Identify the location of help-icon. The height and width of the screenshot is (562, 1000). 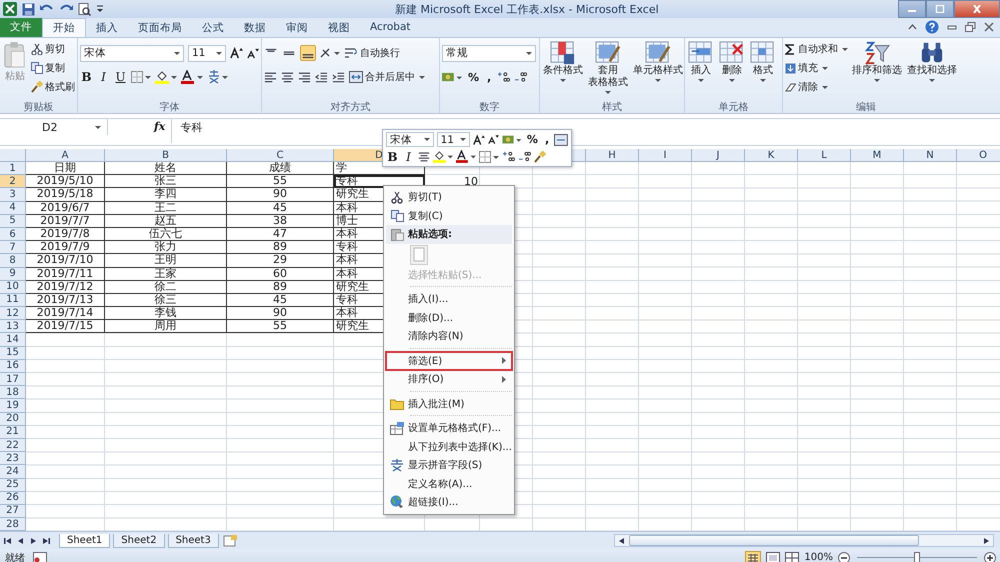
(932, 27).